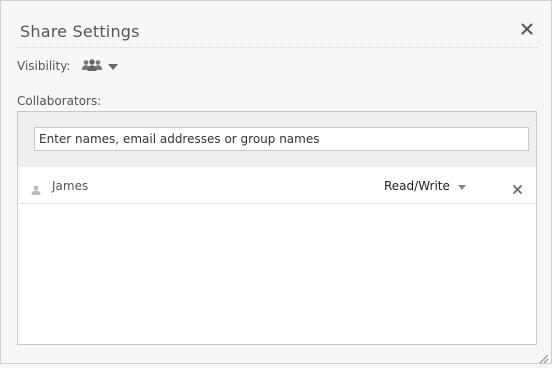 This screenshot has width=552, height=368. Describe the element at coordinates (517, 187) in the screenshot. I see `remove-collaborator-icon` at that location.